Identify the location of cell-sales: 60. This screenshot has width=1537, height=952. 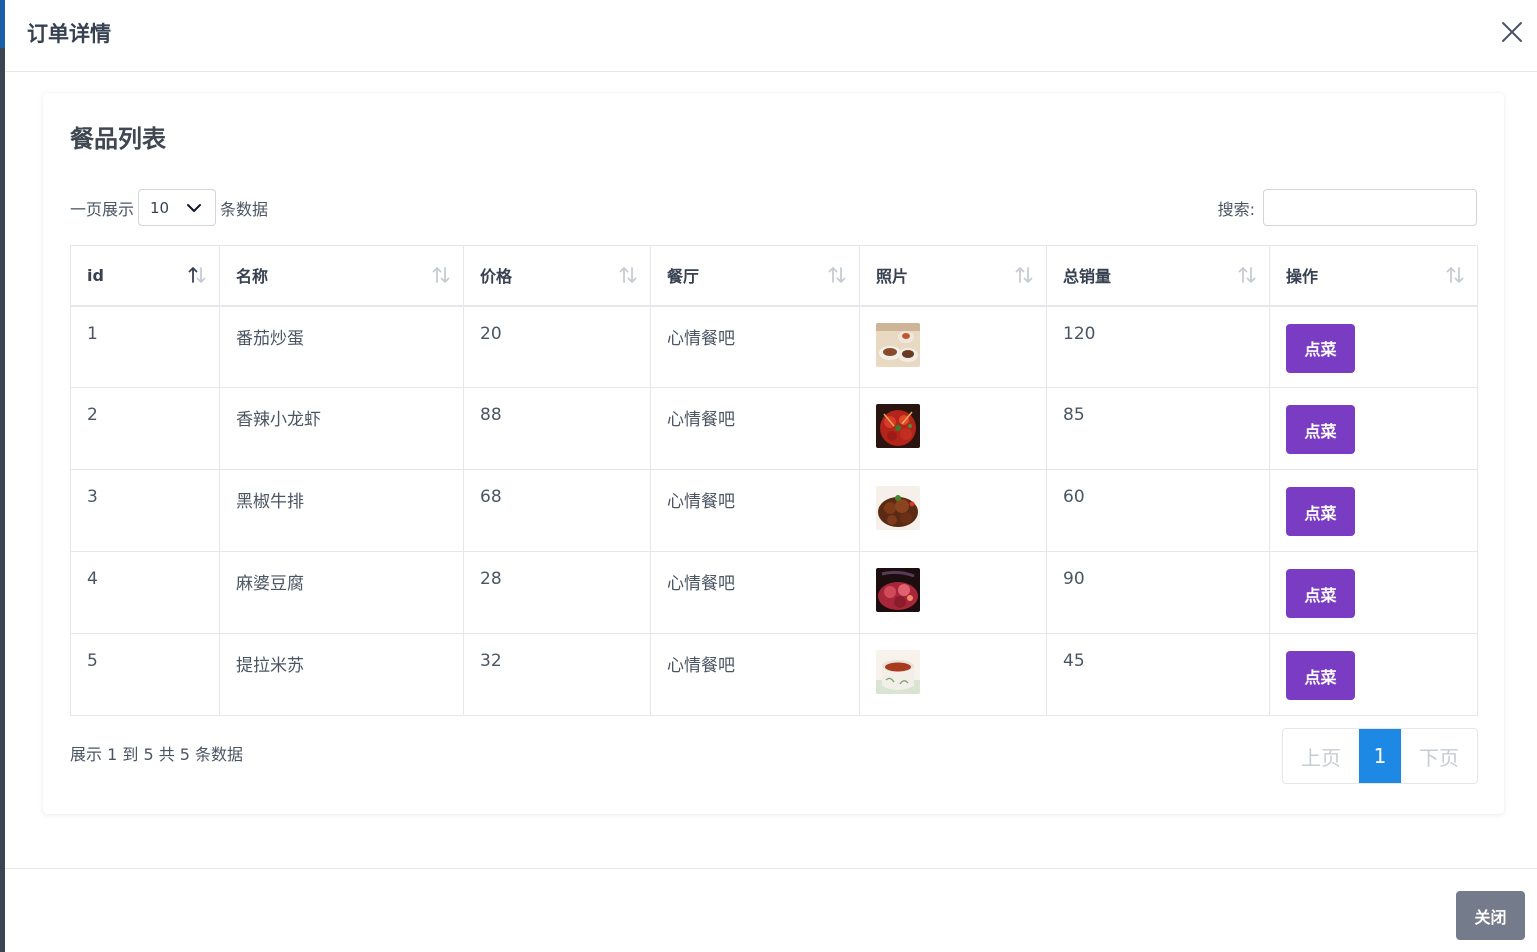
(1158, 510).